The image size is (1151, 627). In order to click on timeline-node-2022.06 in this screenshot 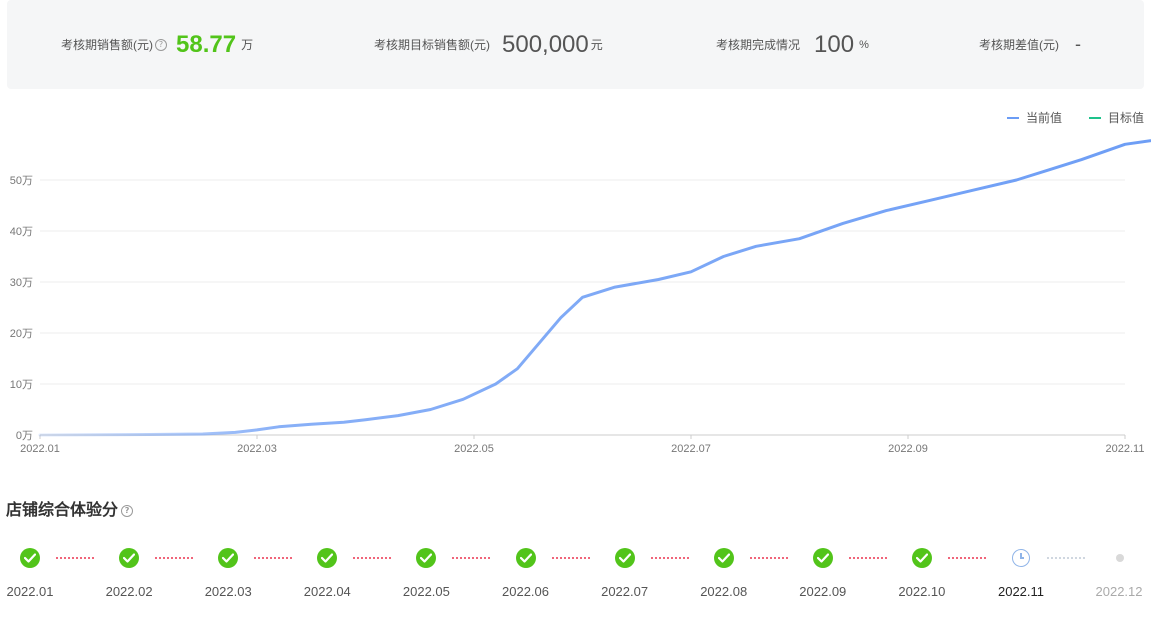, I will do `click(525, 558)`.